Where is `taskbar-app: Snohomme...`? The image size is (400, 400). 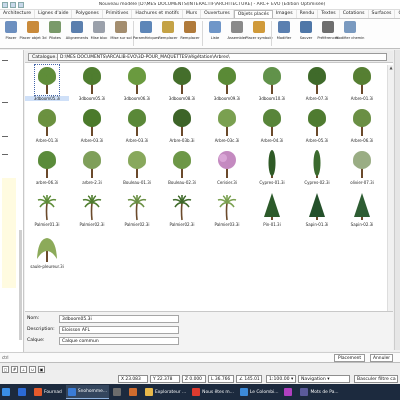 taskbar-app: Snohomme... is located at coordinates (87, 392).